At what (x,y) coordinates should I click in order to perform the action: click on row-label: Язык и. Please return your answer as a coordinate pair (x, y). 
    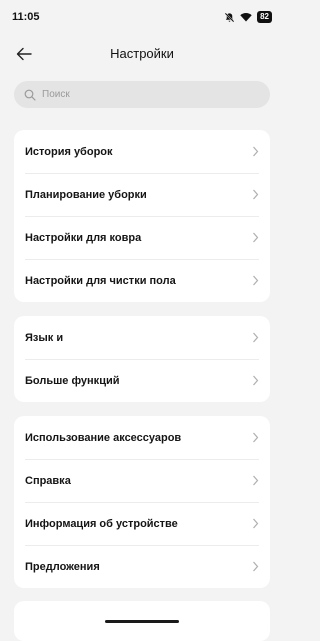
    Looking at the image, I should click on (44, 337).